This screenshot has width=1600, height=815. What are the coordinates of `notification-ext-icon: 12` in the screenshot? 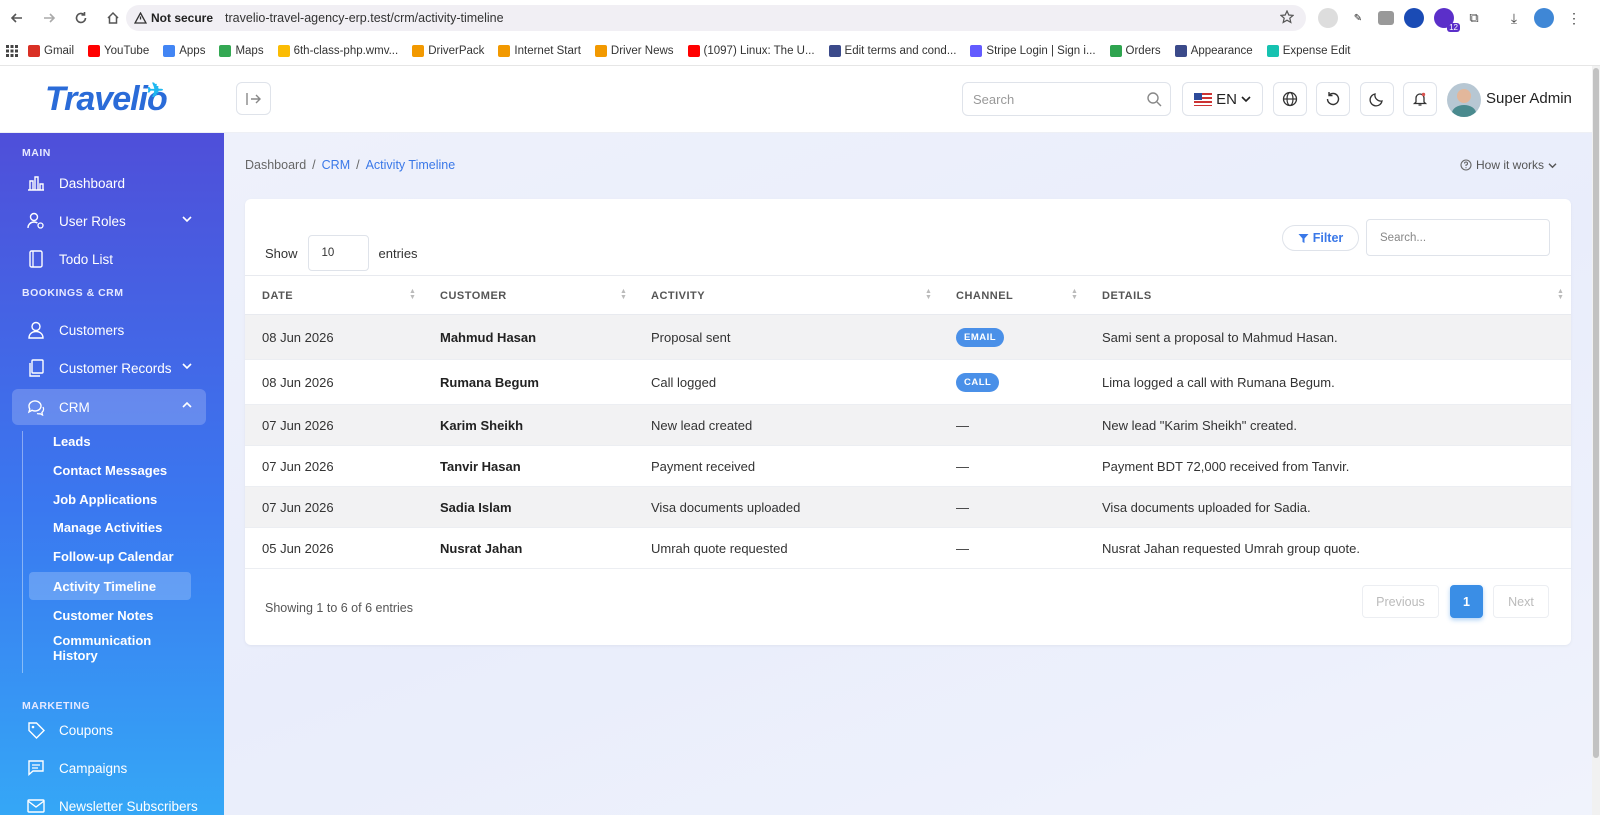 It's located at (1447, 20).